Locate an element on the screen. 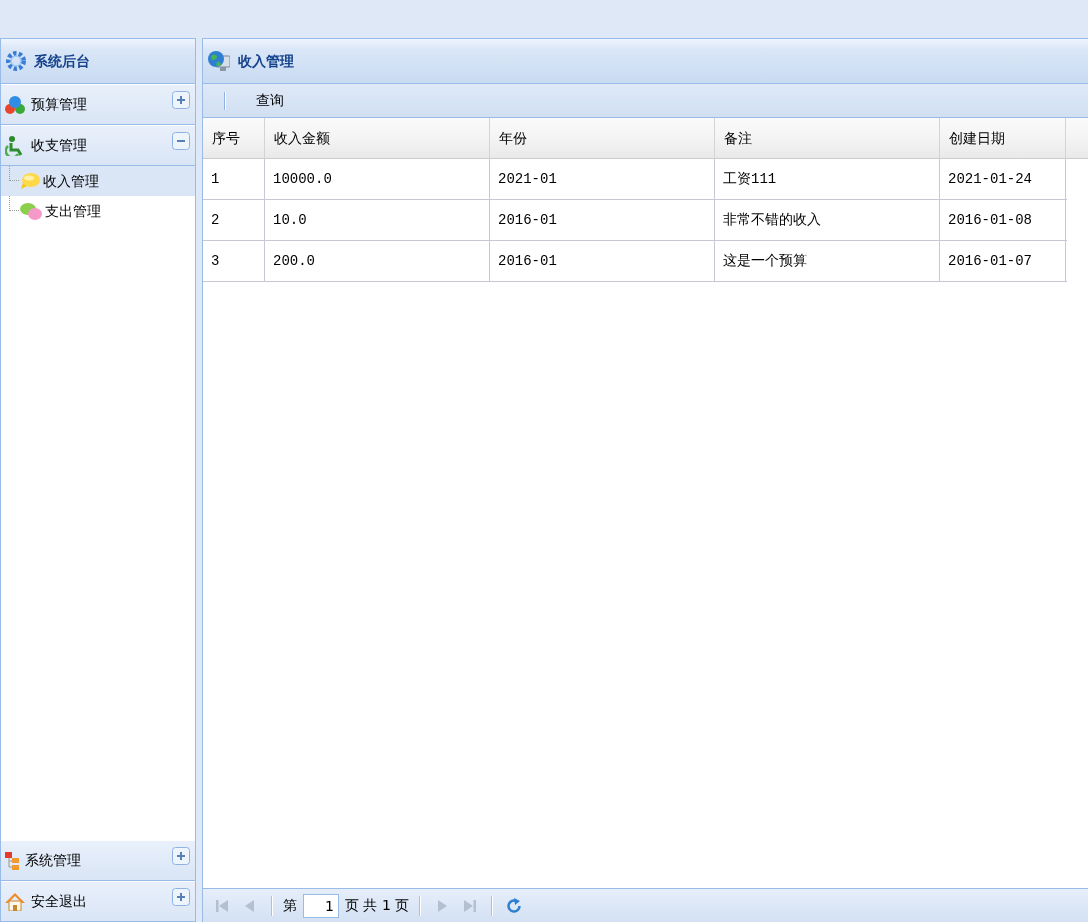 The width and height of the screenshot is (1088, 922). column-header: 序号 is located at coordinates (234, 138).